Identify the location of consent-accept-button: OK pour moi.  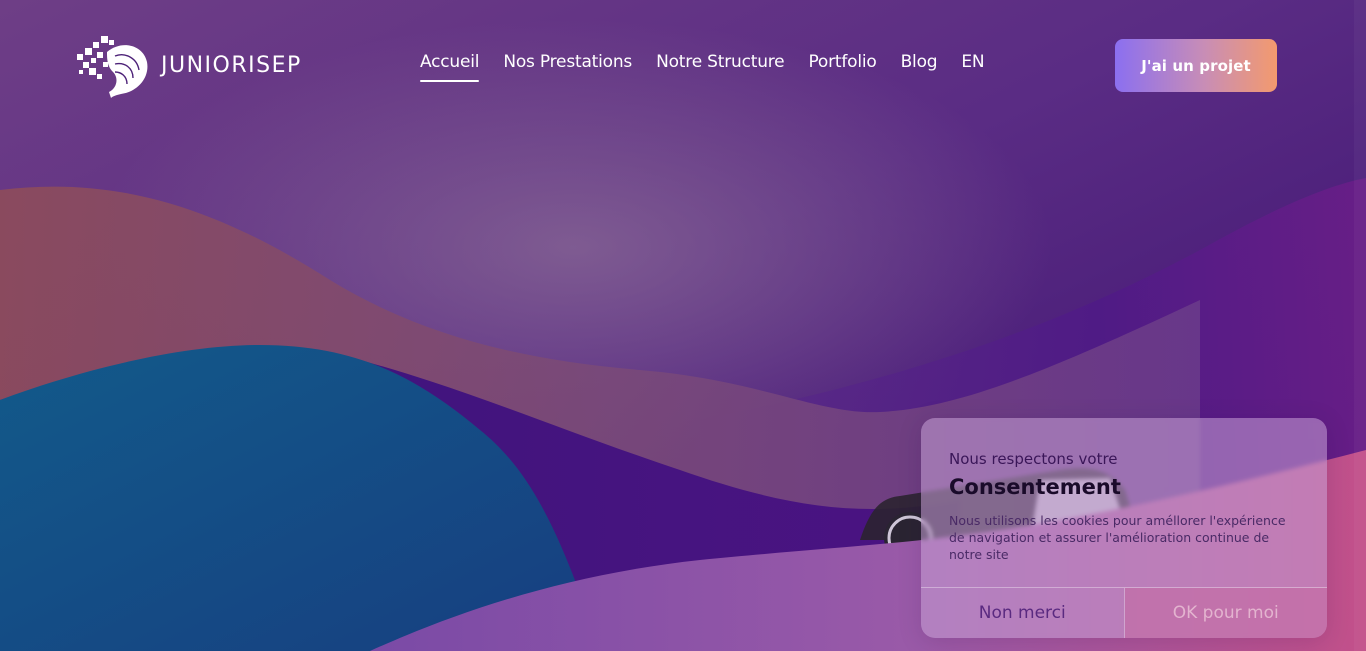
(1225, 613).